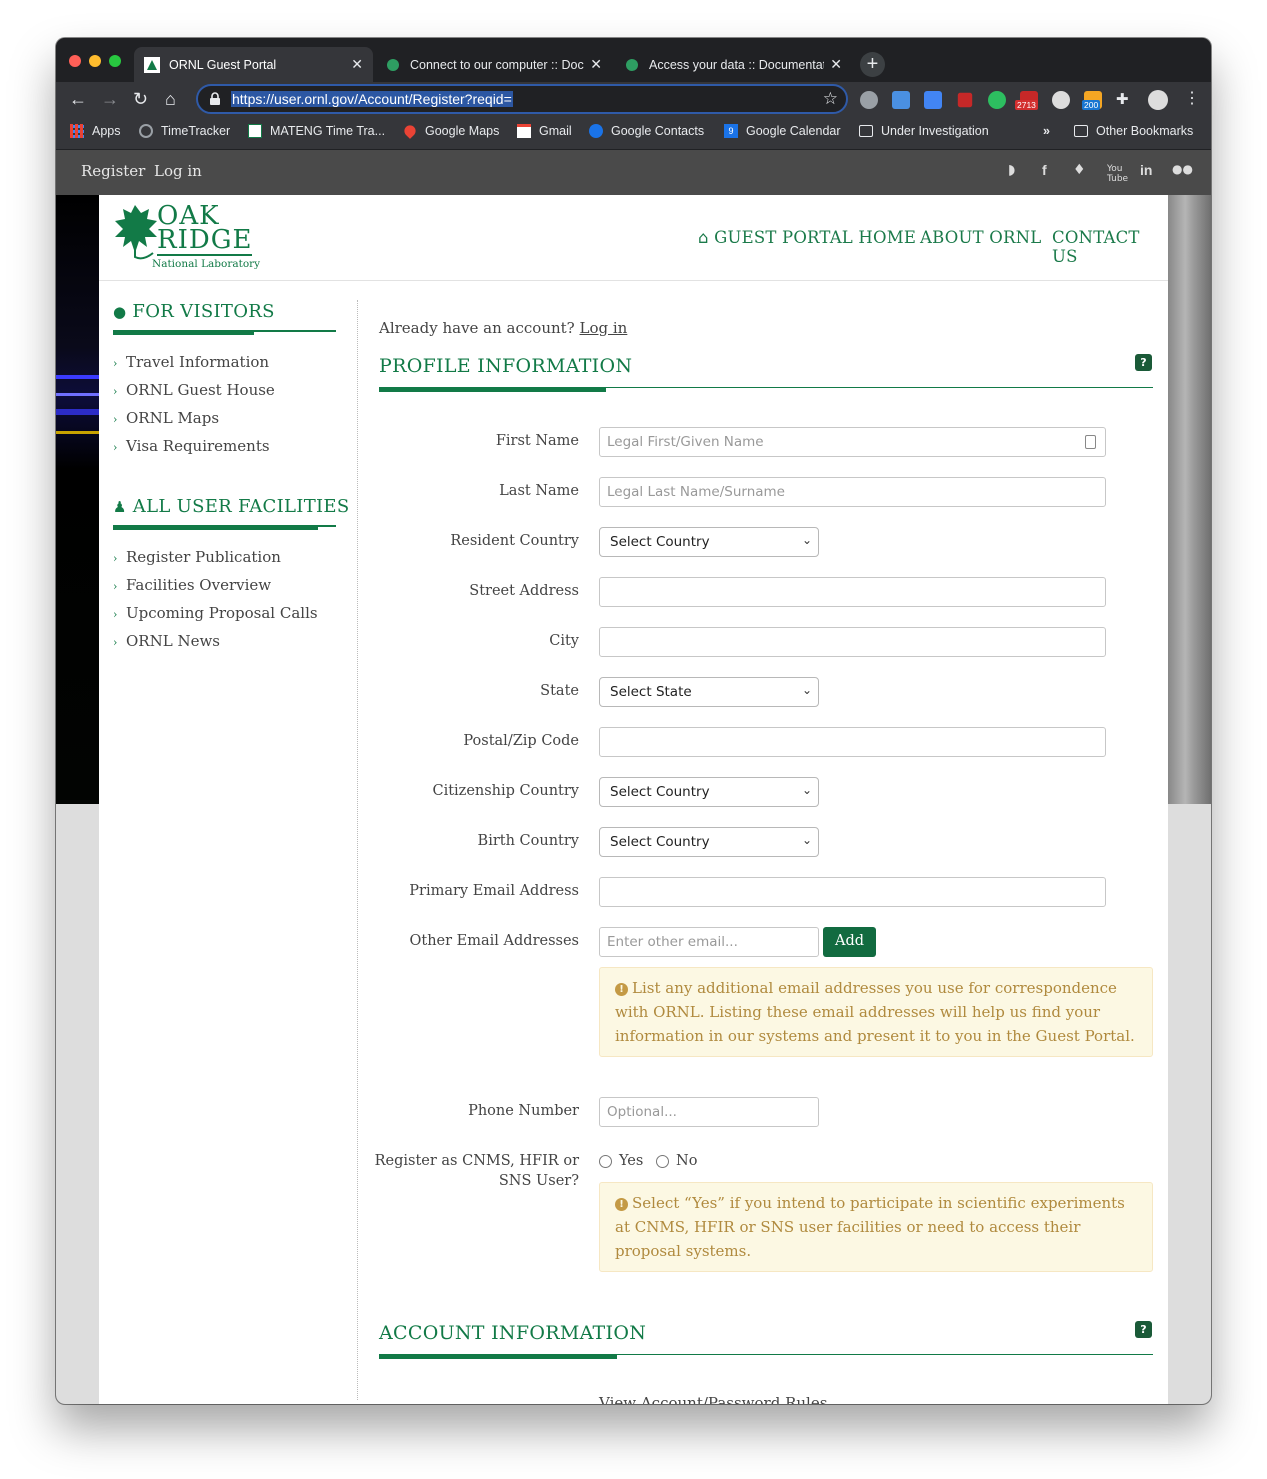 The image size is (1267, 1479). Describe the element at coordinates (709, 842) in the screenshot. I see `birth-country-select: Select Country ⌄` at that location.